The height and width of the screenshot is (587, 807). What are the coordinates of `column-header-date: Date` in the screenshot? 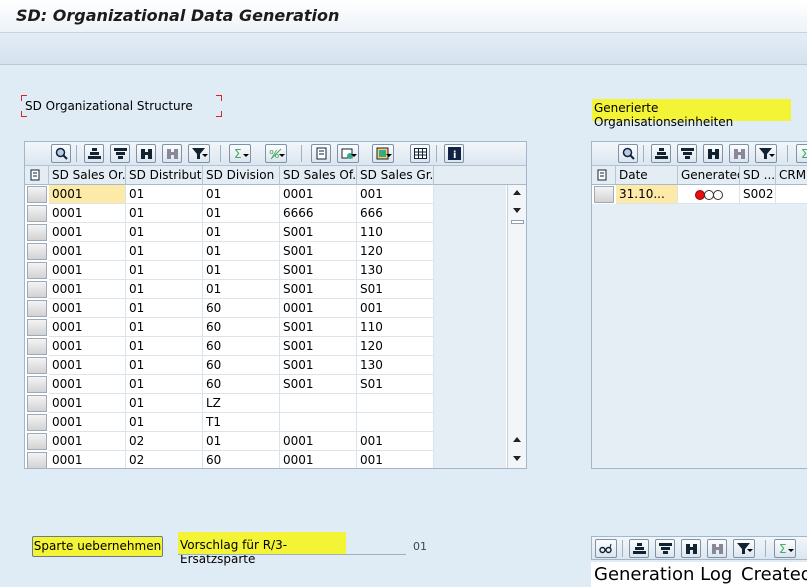 It's located at (647, 175).